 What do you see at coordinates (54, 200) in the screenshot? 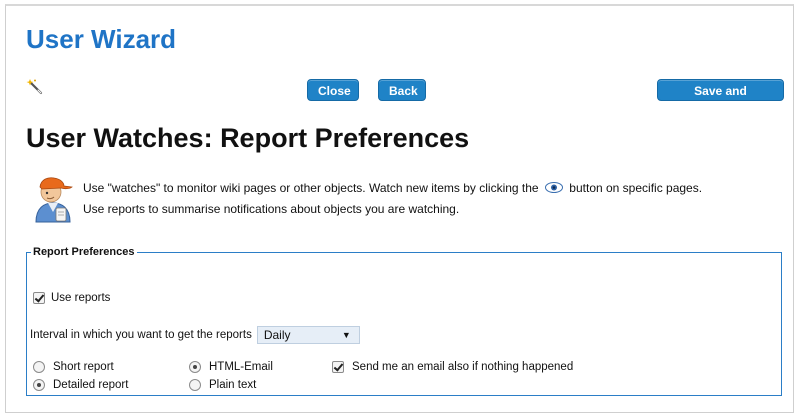
I see `user-icon` at bounding box center [54, 200].